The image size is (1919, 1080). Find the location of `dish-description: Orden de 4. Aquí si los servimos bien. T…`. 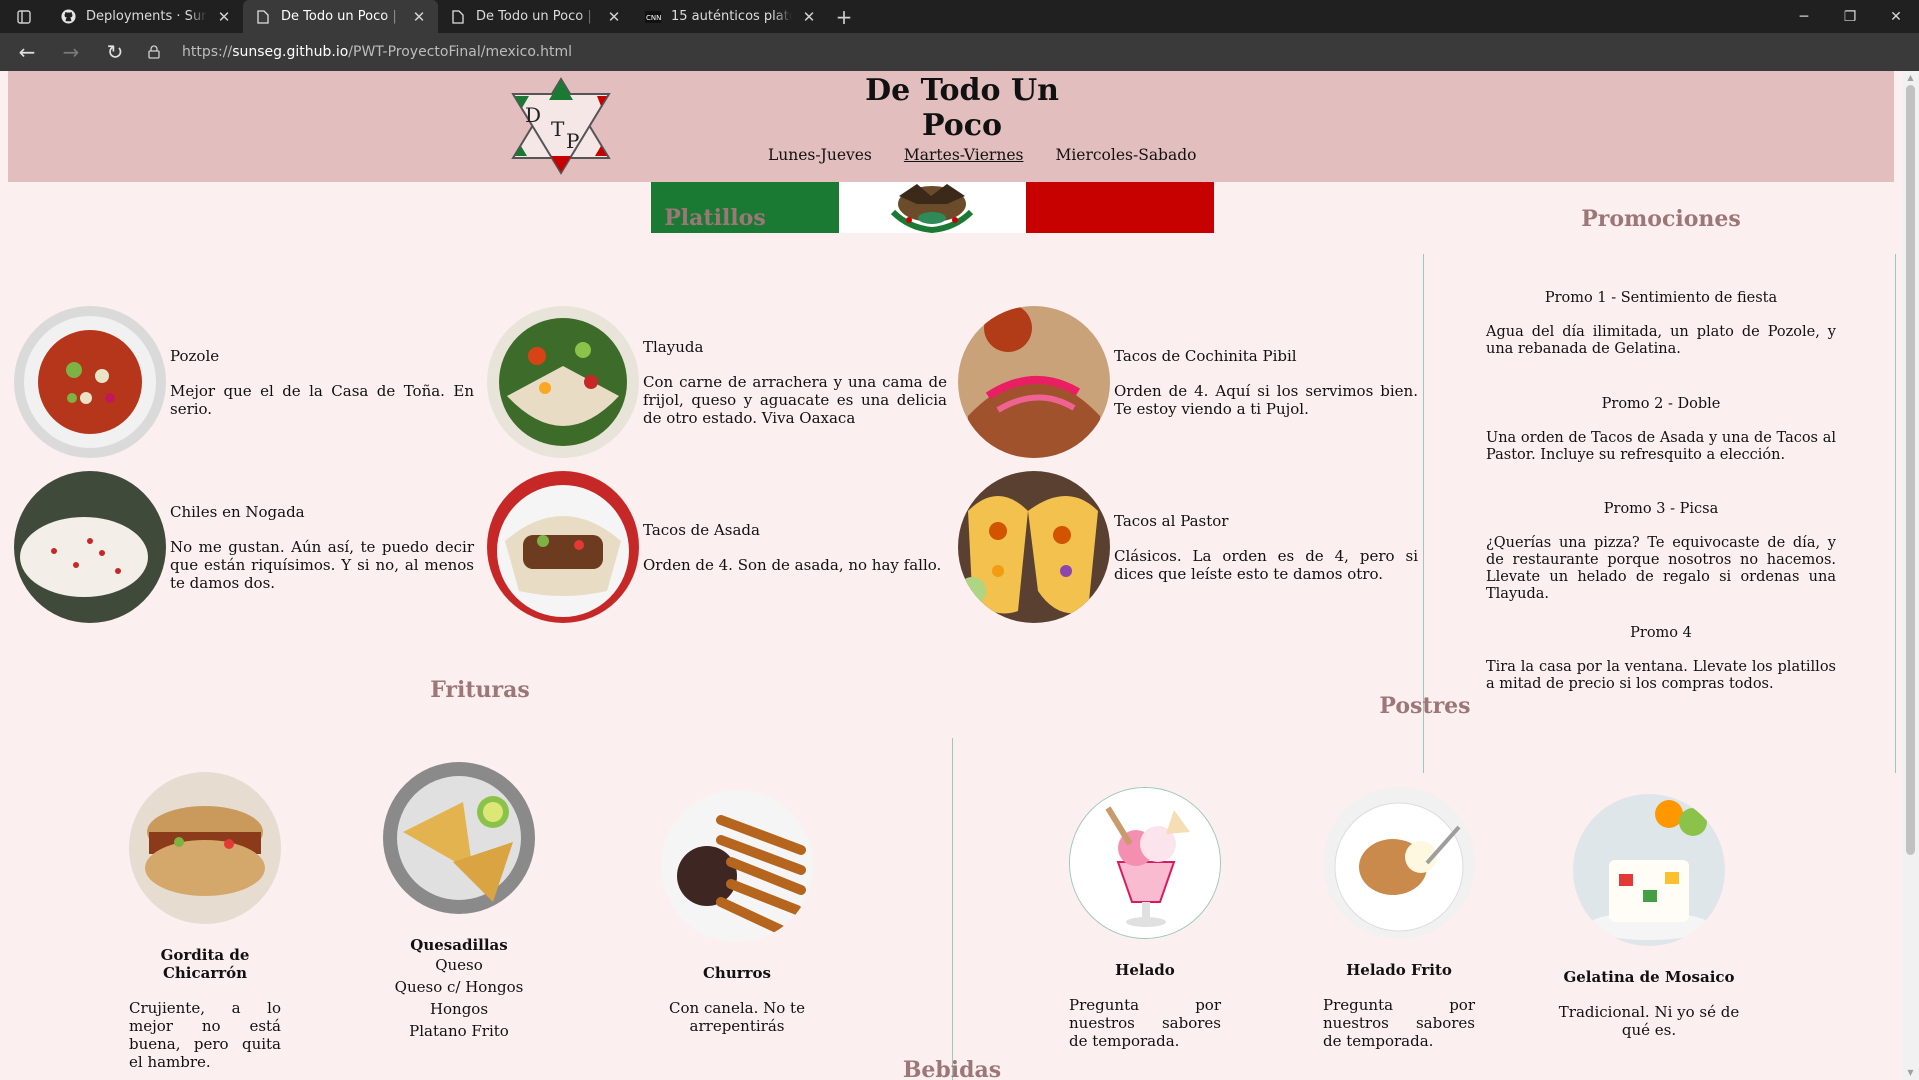

dish-description: Orden de 4. Aquí si los servimos bien. T… is located at coordinates (1266, 399).